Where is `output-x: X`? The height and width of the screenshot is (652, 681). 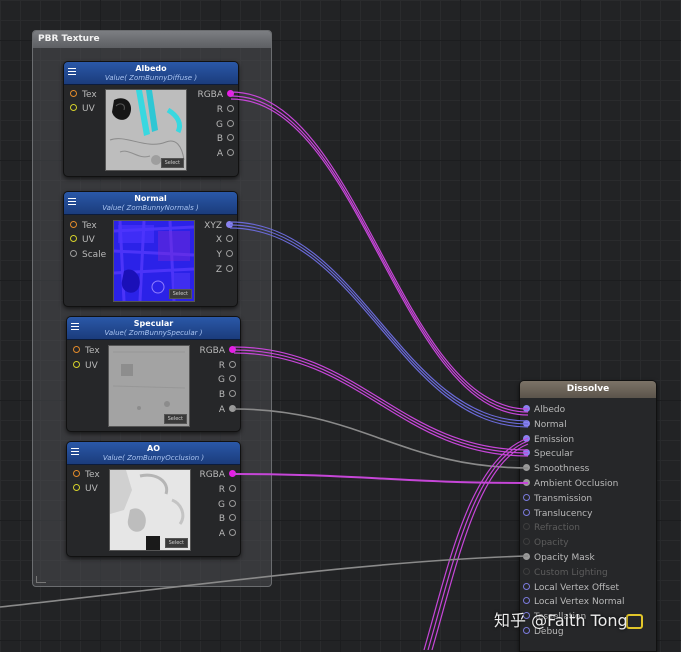
output-x: X is located at coordinates (224, 240).